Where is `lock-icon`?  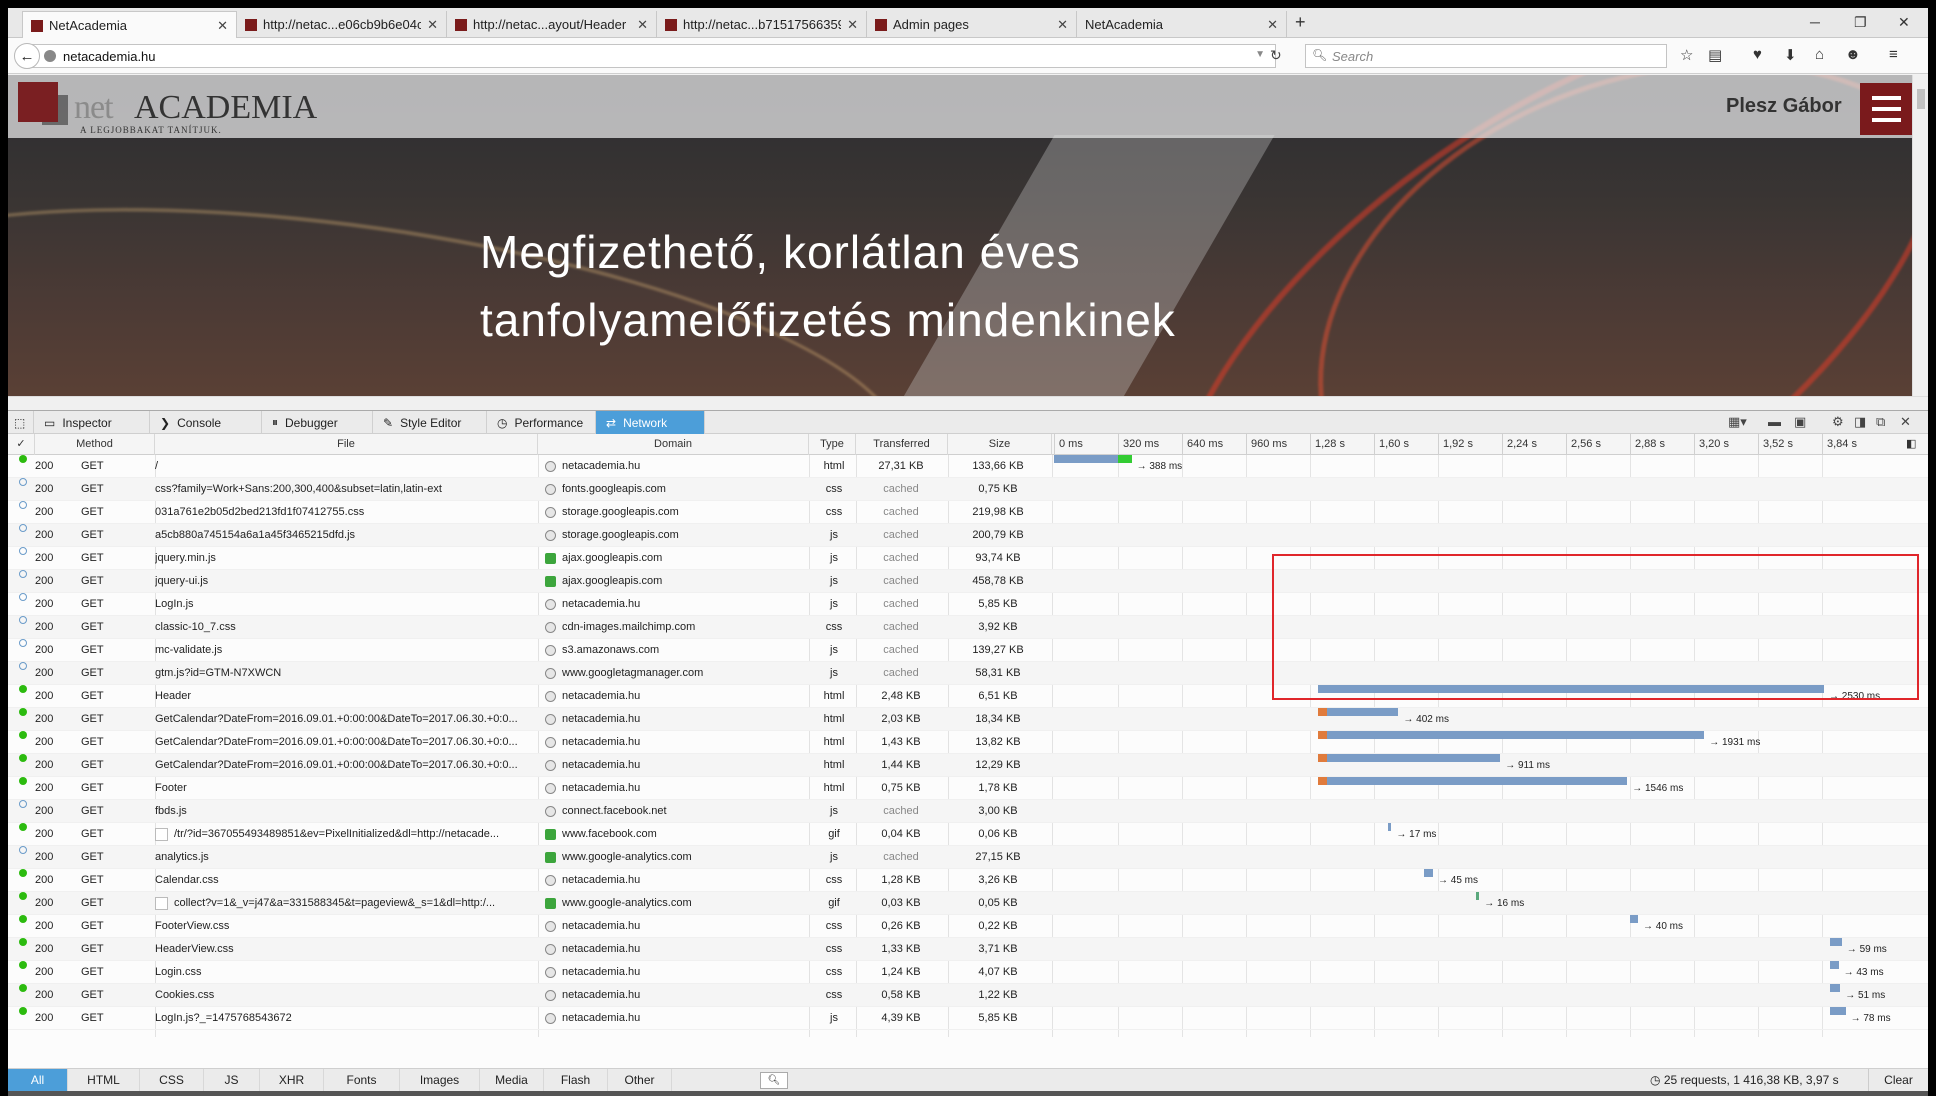 lock-icon is located at coordinates (550, 857).